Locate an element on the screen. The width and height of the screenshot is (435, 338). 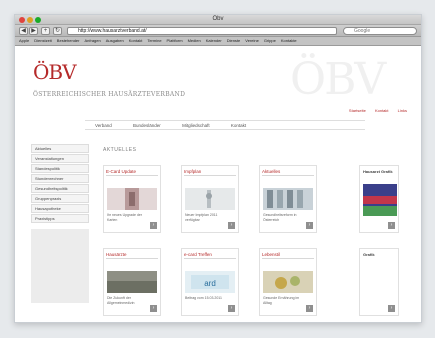
bookmark-item: Vereine is located at coordinates (252, 40).